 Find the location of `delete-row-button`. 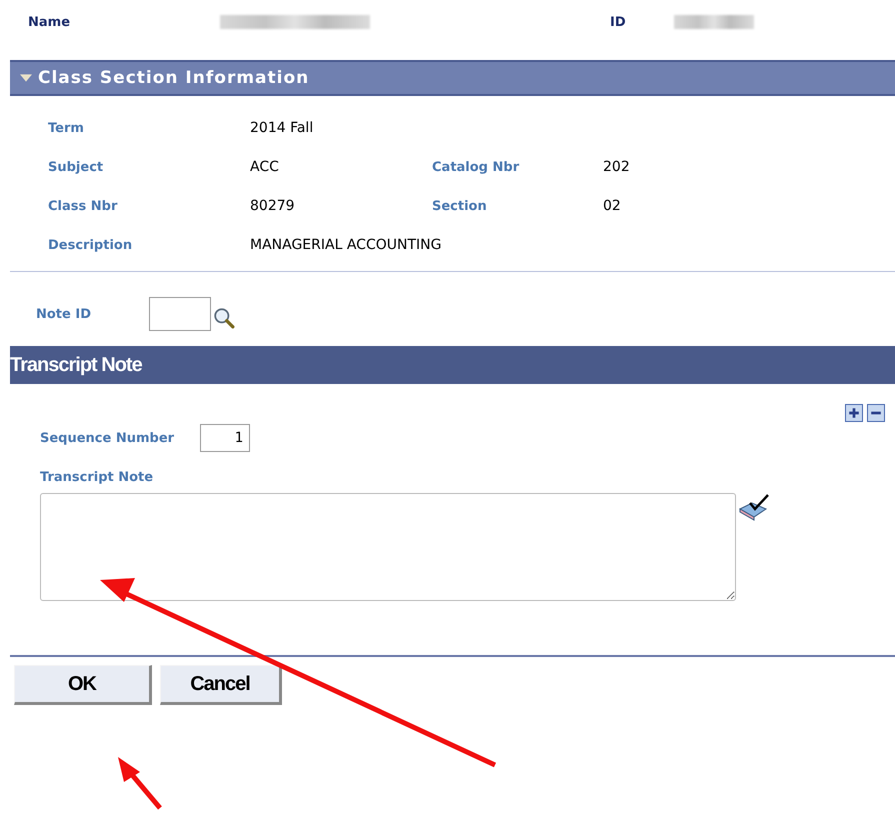

delete-row-button is located at coordinates (876, 413).